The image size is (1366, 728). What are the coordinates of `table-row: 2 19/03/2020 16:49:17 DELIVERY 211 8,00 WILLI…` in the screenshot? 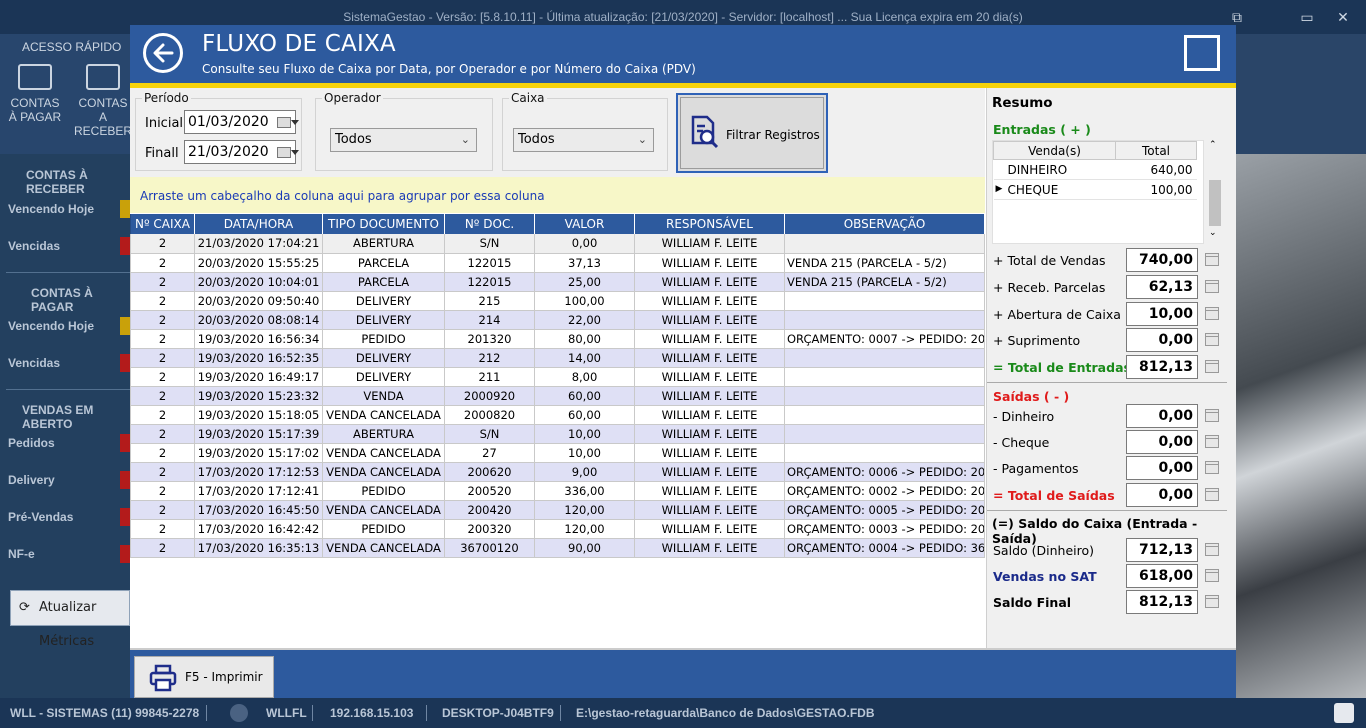 It's located at (557, 377).